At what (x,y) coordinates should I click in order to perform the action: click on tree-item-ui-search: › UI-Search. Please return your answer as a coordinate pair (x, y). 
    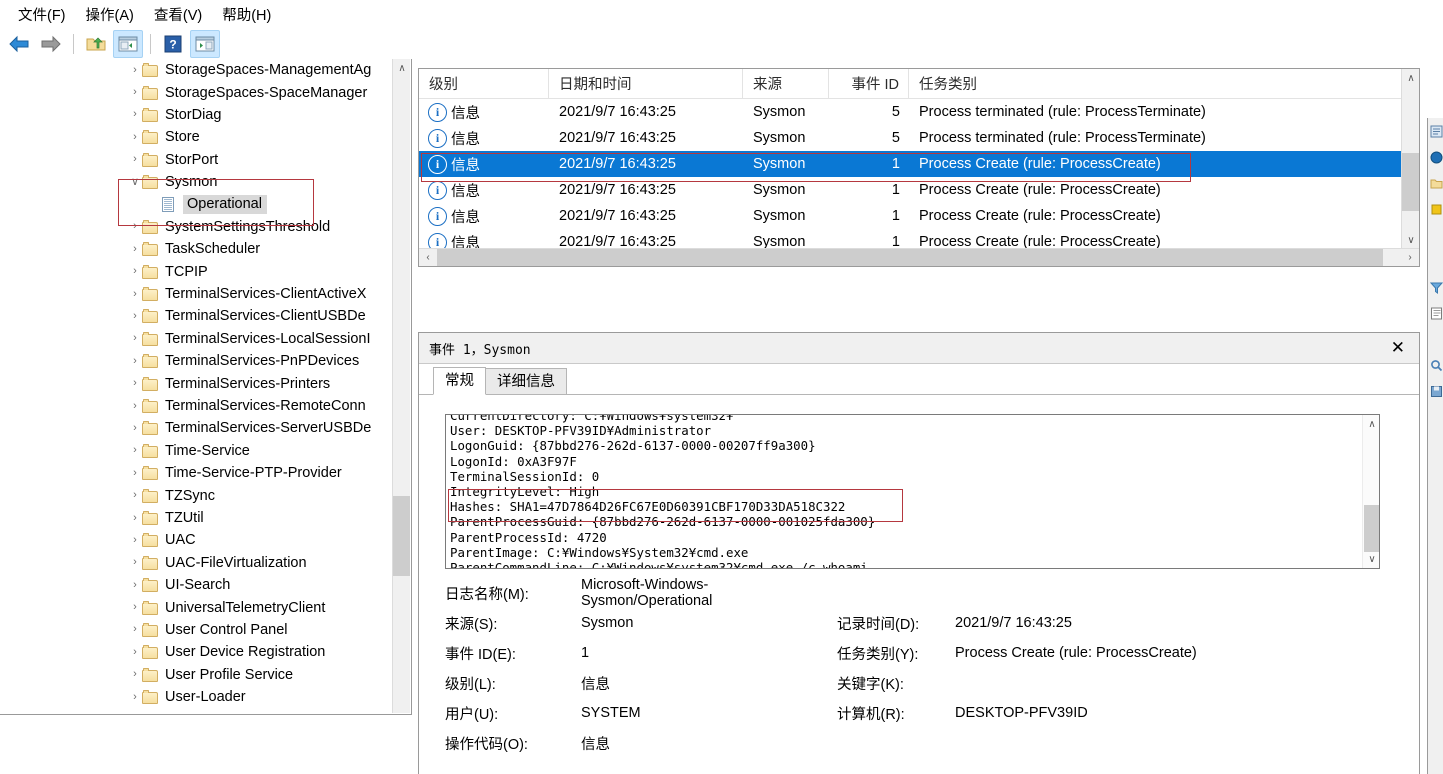
    Looking at the image, I should click on (195, 585).